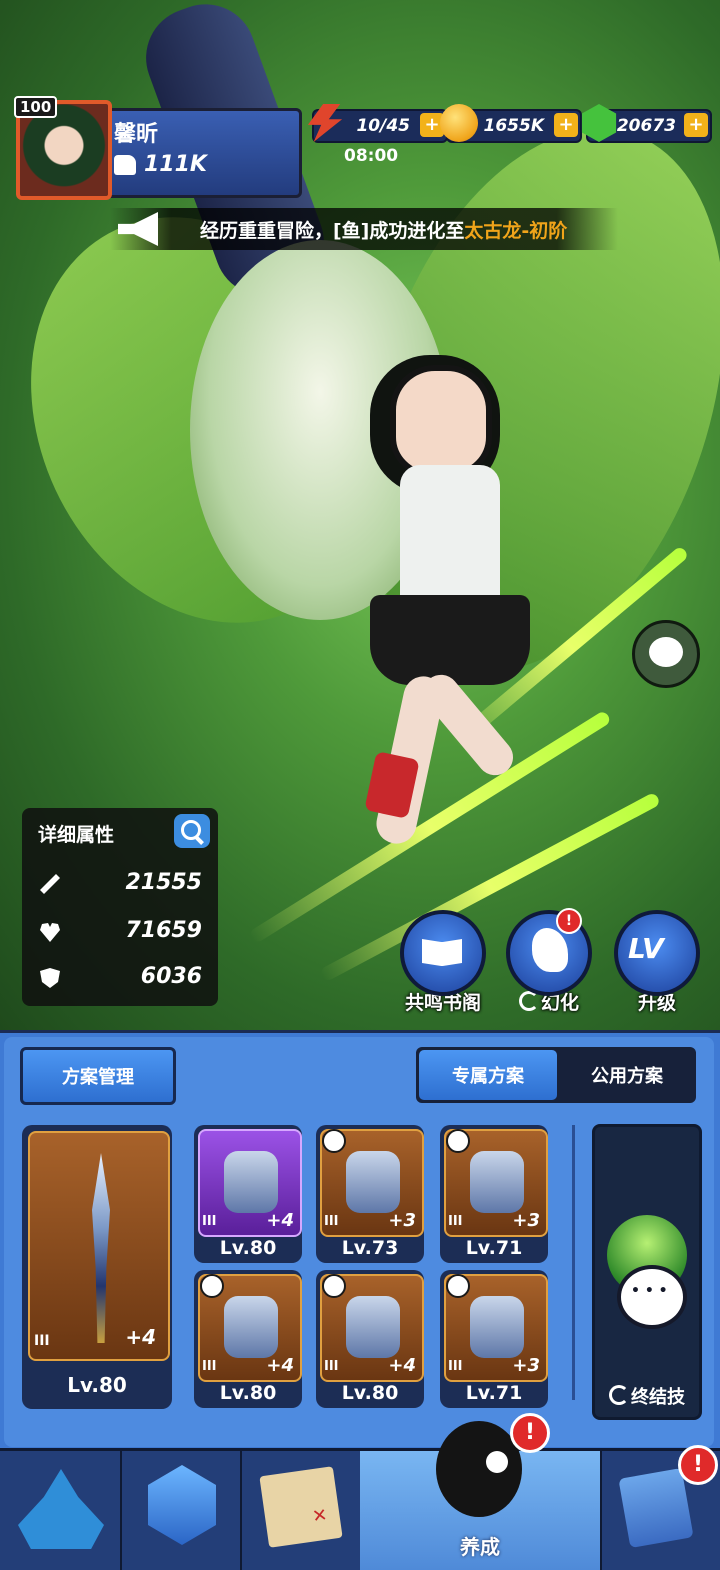 Image resolution: width=720 pixels, height=1570 pixels. What do you see at coordinates (98, 1076) in the screenshot?
I see `plan-manage-button: 方案管理` at bounding box center [98, 1076].